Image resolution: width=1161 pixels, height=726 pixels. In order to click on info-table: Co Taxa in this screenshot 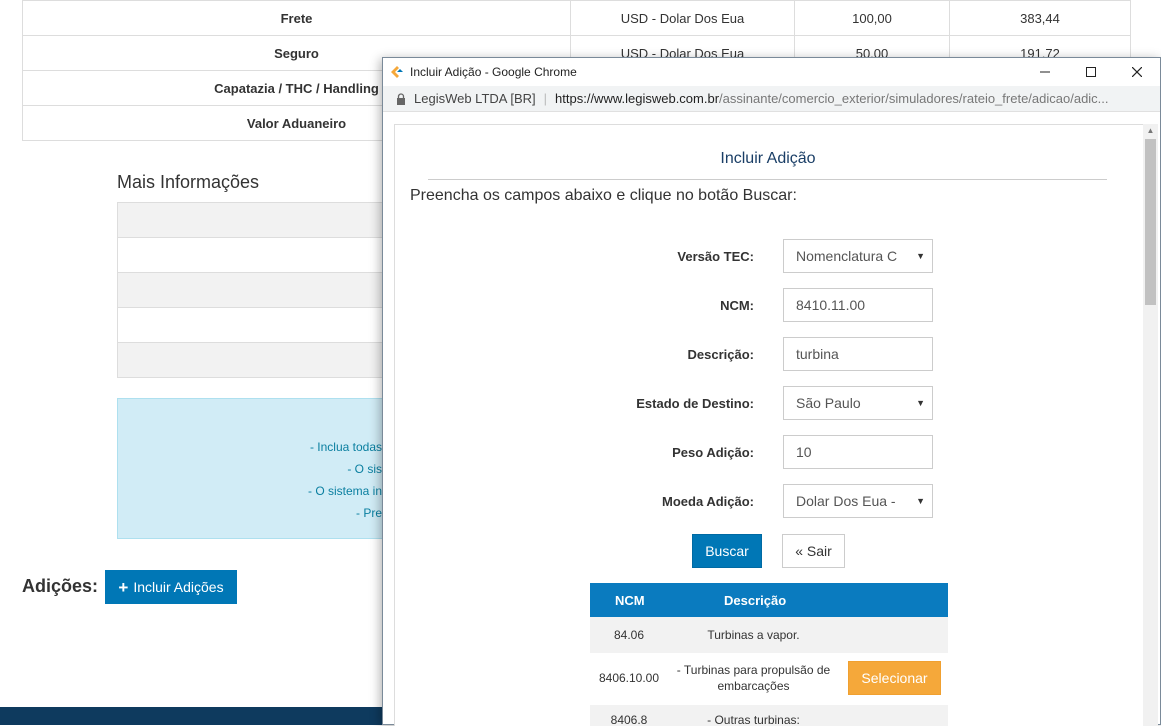, I will do `click(267, 290)`.